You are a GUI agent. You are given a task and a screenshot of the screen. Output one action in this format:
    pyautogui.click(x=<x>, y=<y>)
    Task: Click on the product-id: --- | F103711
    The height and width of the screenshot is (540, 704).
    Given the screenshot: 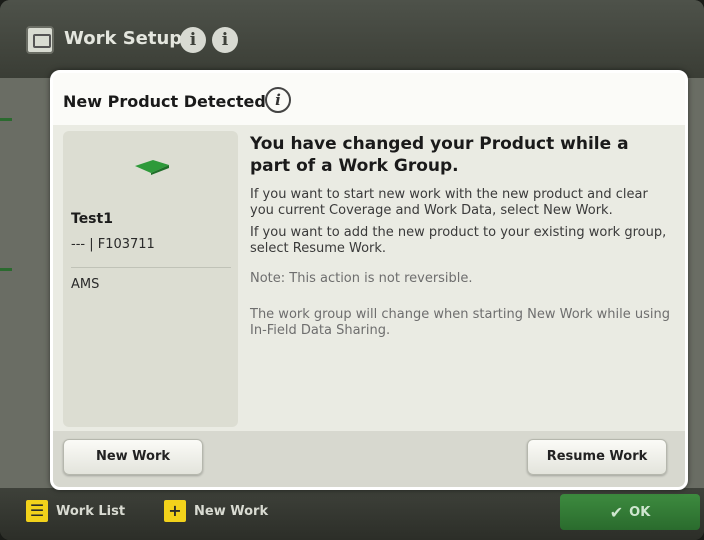 What is the action you would take?
    pyautogui.click(x=113, y=244)
    